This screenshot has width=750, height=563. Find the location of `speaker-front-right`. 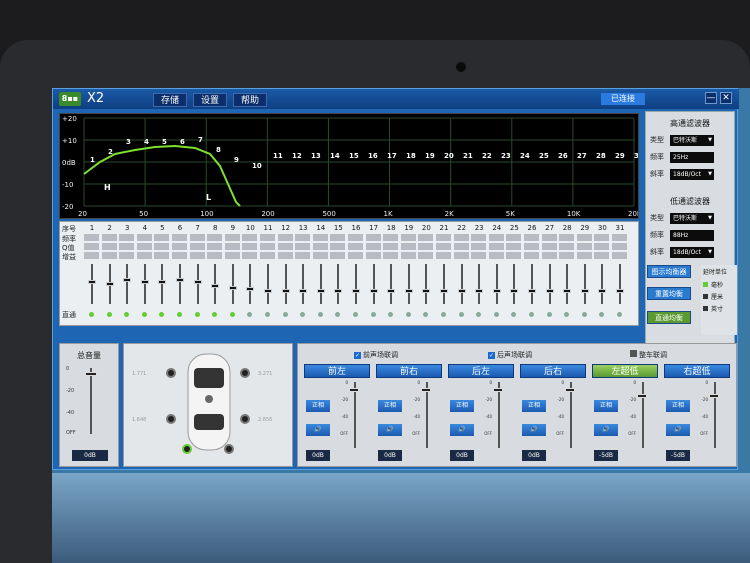

speaker-front-right is located at coordinates (245, 373).